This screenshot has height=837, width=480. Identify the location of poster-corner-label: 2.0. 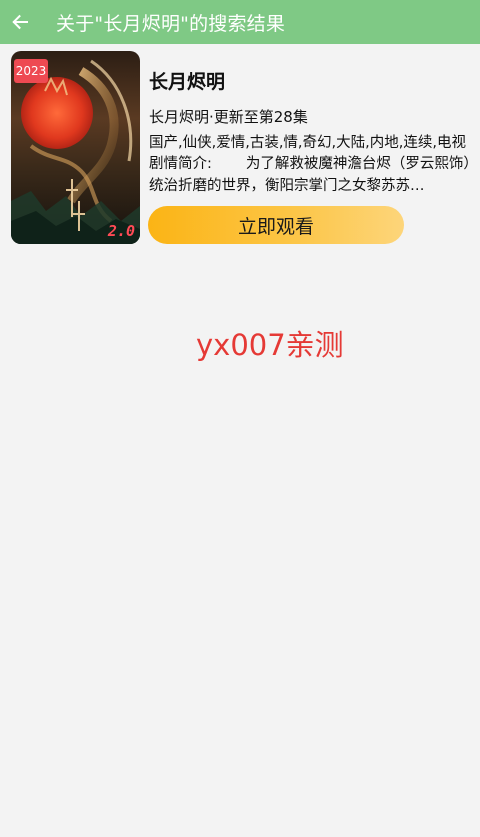
(121, 231).